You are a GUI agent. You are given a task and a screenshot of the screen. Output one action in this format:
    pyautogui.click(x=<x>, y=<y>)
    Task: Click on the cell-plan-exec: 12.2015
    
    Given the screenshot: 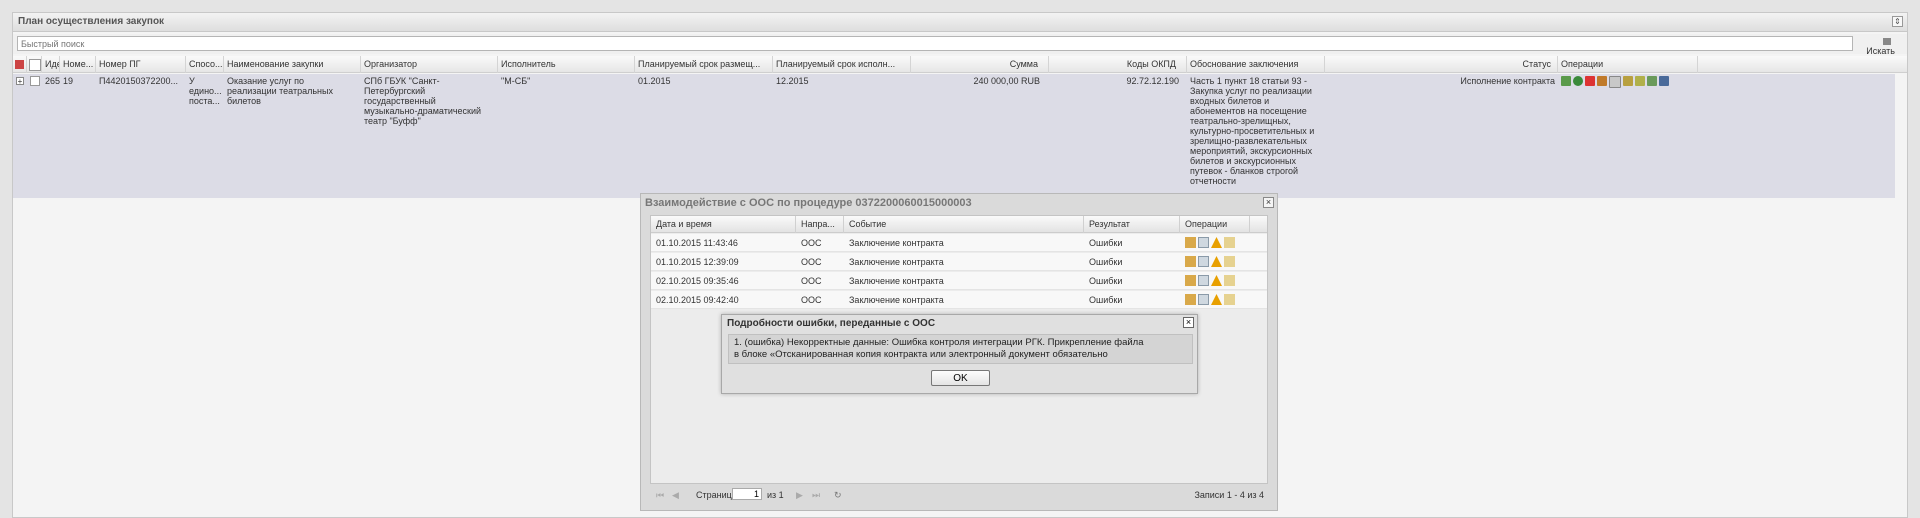 What is the action you would take?
    pyautogui.click(x=792, y=81)
    